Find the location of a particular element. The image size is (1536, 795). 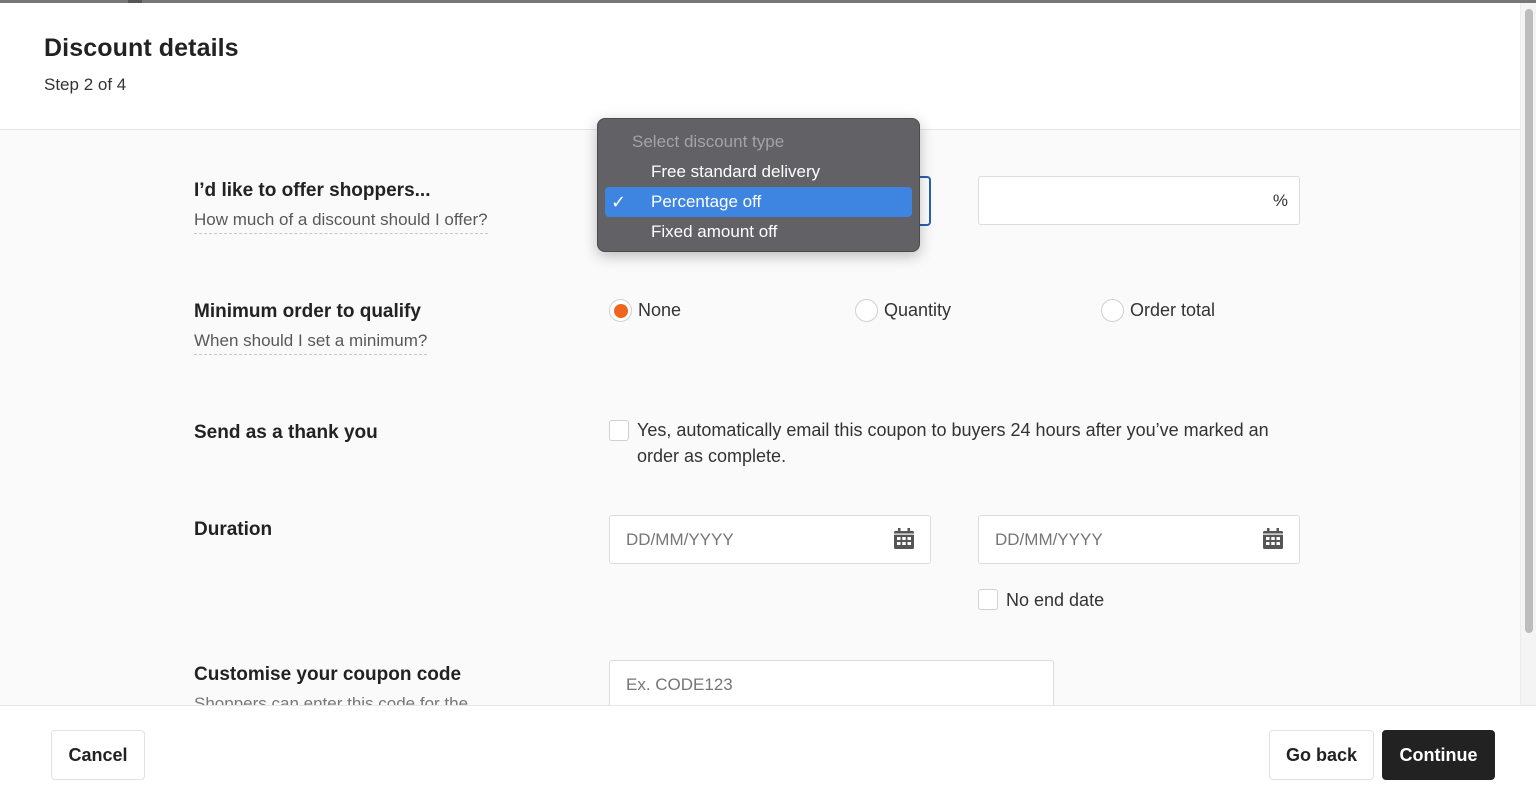

coupon-code-placeholder: Ex. CODE123 is located at coordinates (679, 684).